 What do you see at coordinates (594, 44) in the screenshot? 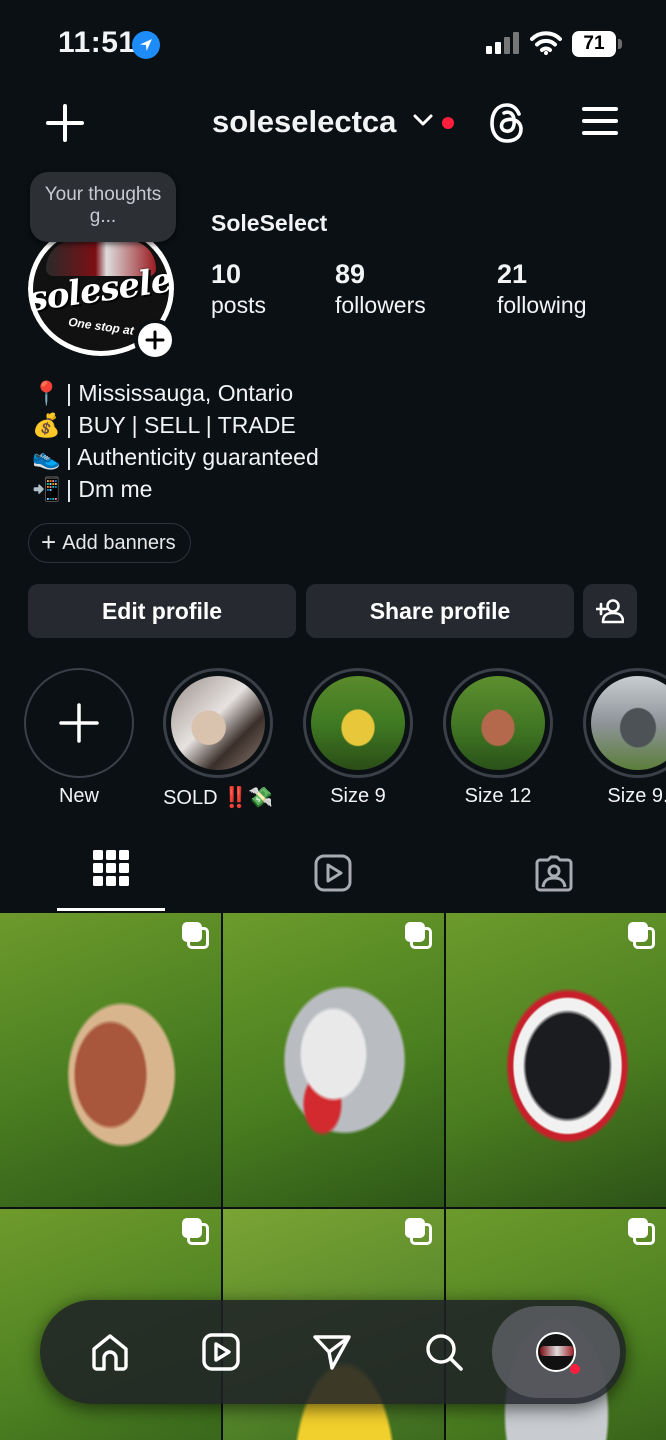
I see `battery-icon: 71` at bounding box center [594, 44].